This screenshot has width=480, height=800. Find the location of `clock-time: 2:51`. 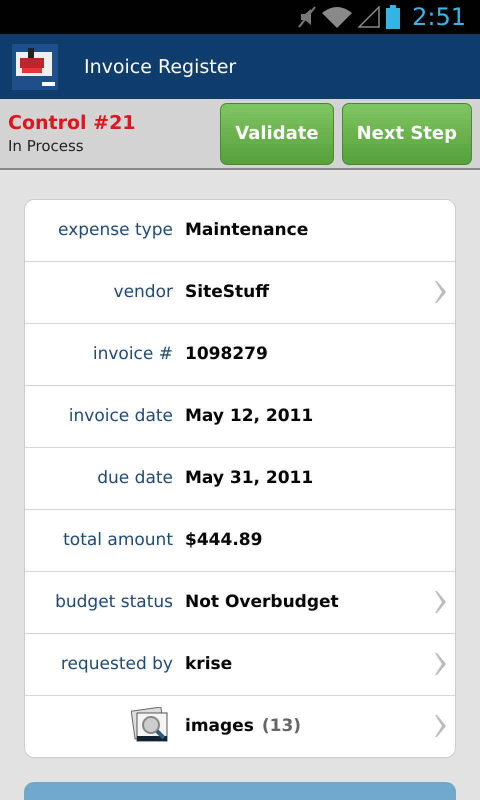

clock-time: 2:51 is located at coordinates (439, 17).